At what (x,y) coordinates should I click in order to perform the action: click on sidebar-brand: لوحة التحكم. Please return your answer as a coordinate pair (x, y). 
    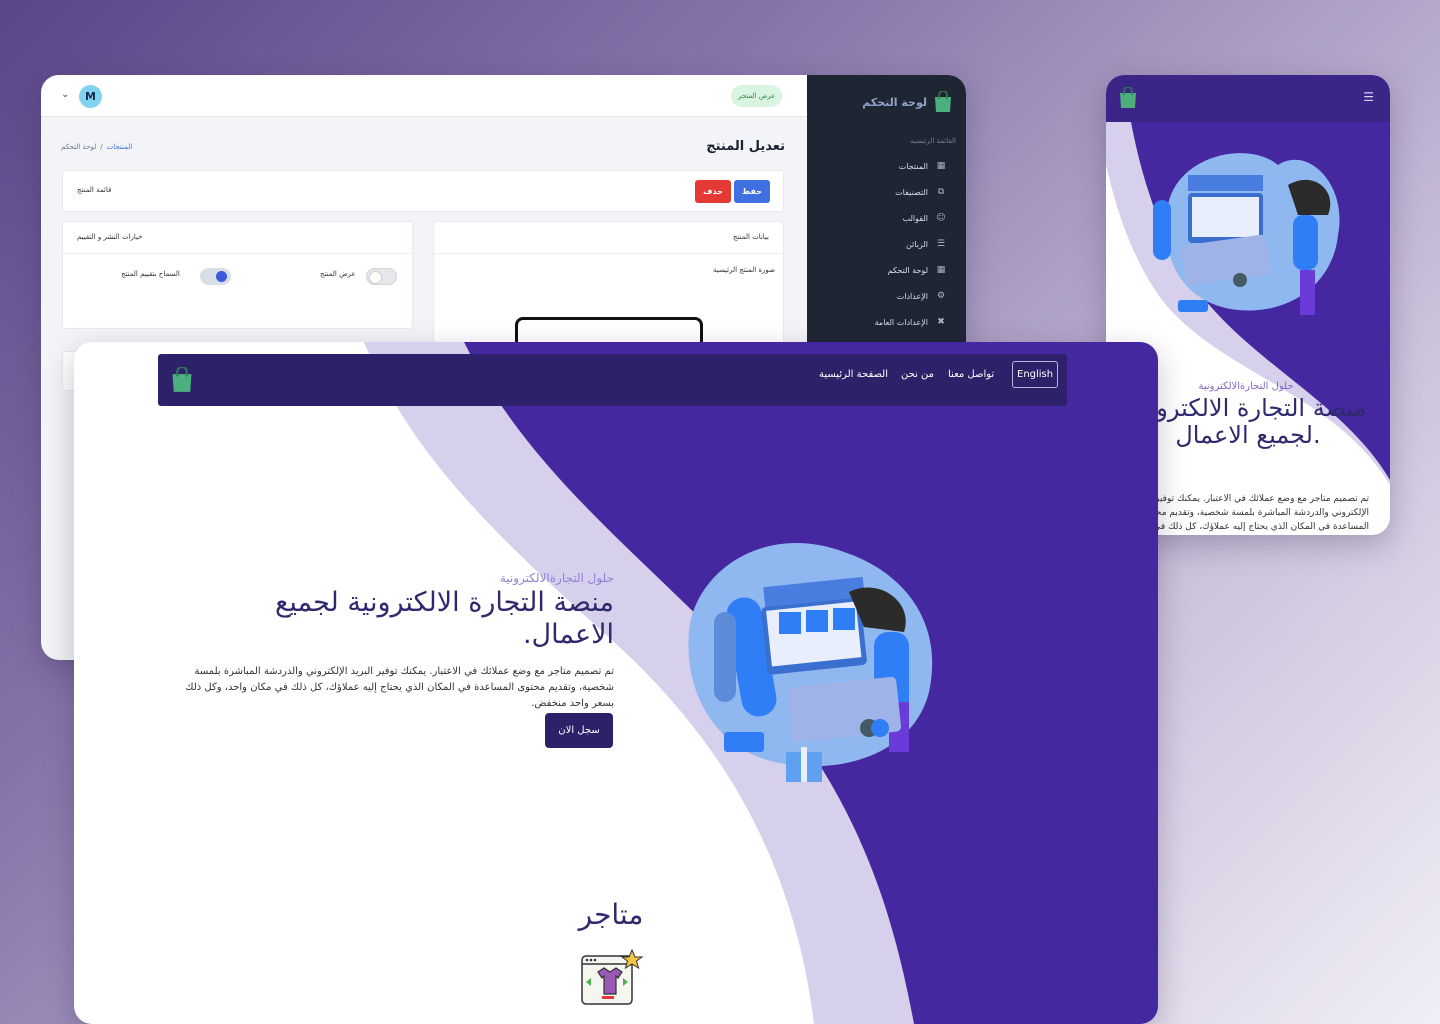
    Looking at the image, I should click on (907, 102).